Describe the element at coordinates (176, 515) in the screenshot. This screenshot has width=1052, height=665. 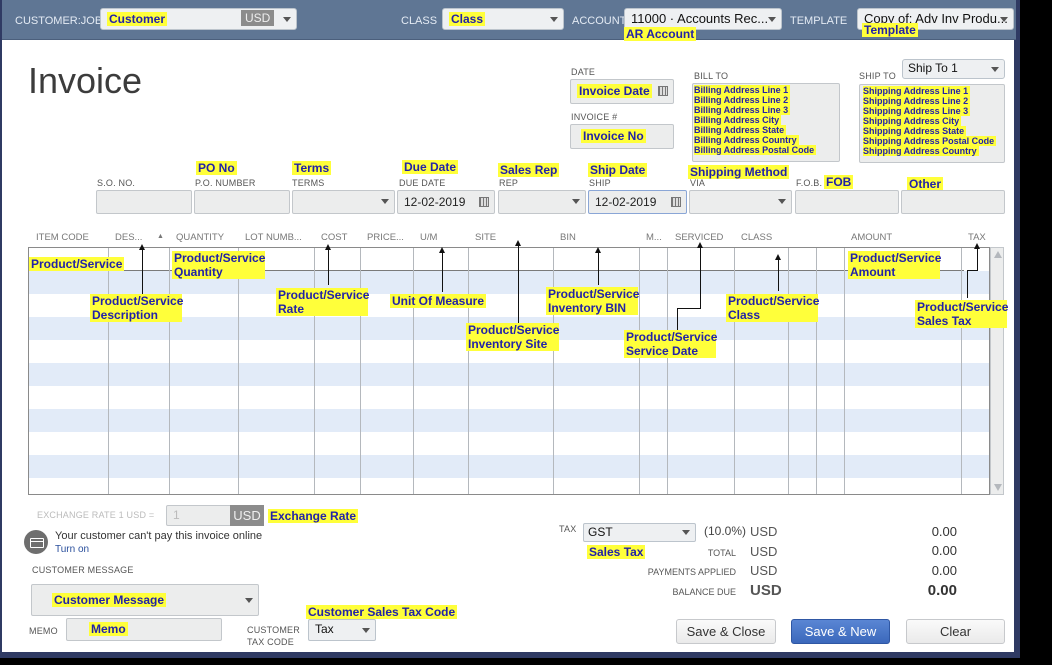
I see `exchange-rate-value: 1` at that location.